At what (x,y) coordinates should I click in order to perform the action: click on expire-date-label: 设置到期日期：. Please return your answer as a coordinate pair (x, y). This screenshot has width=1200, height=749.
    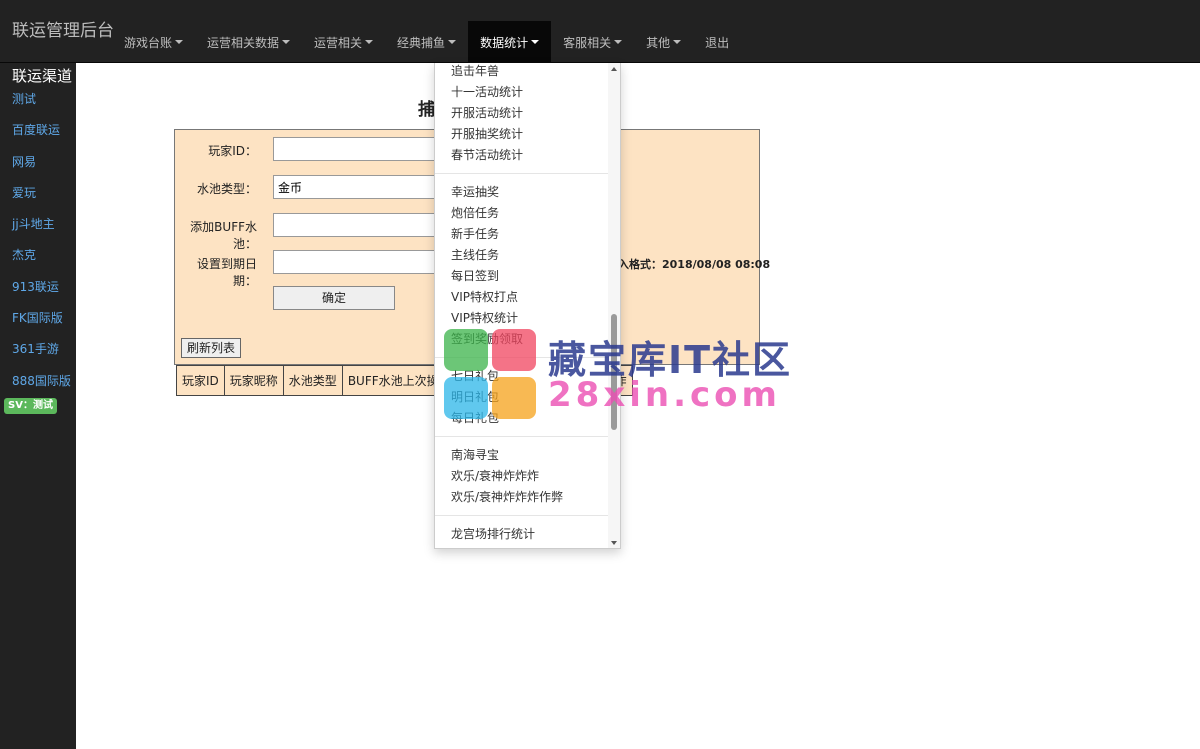
    Looking at the image, I should click on (226, 272).